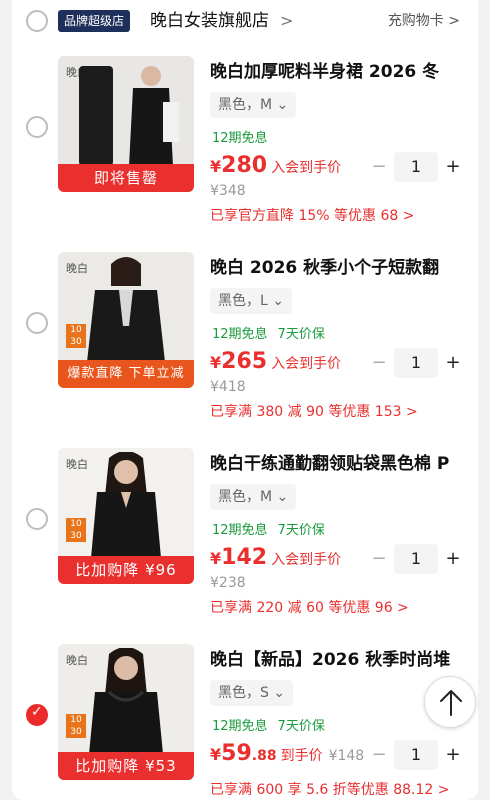 This screenshot has height=800, width=490. I want to click on thumbnail-banner: 爆款直降 下单立减, so click(126, 374).